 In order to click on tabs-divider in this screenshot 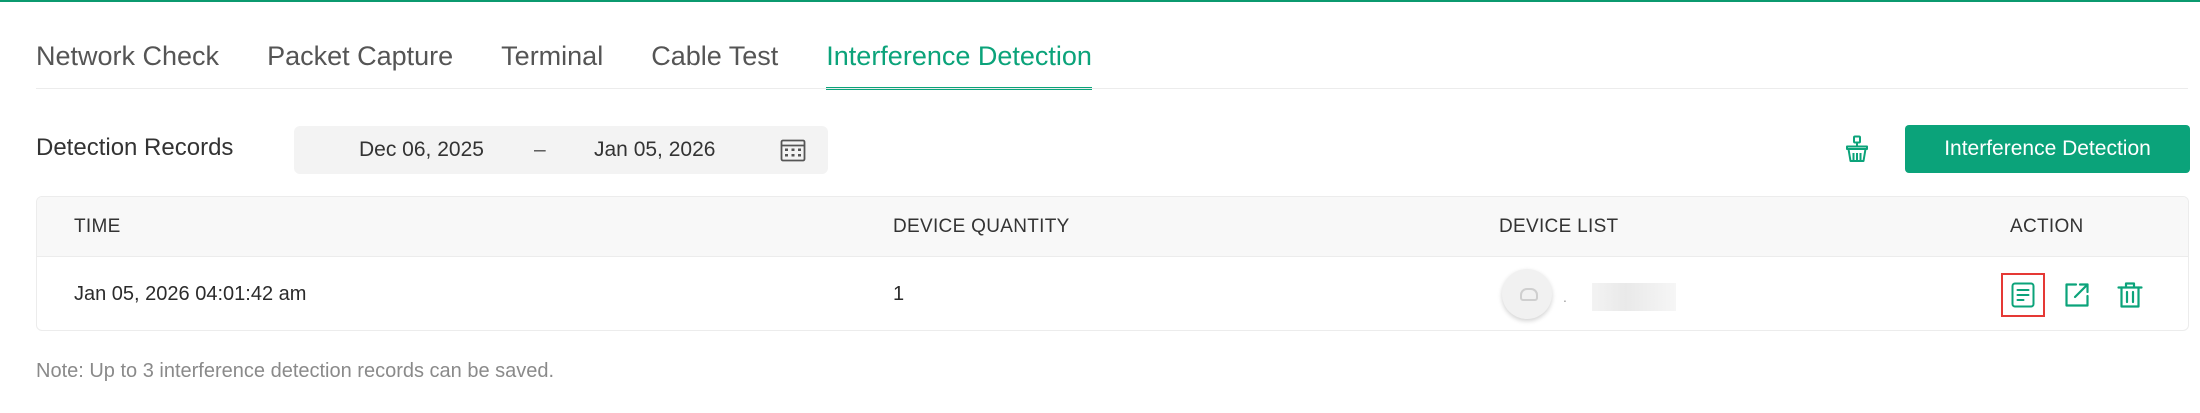, I will do `click(1112, 88)`.